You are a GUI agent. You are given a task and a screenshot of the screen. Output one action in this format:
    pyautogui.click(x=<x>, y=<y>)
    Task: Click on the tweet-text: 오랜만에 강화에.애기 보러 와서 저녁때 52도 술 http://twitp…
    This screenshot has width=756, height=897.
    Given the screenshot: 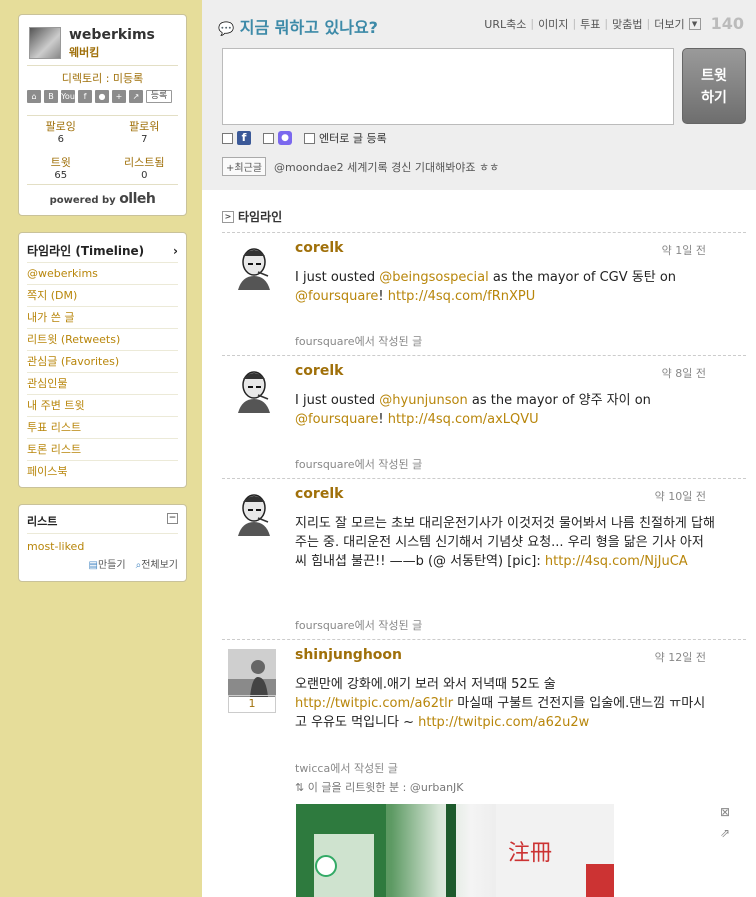 What is the action you would take?
    pyautogui.click(x=505, y=703)
    